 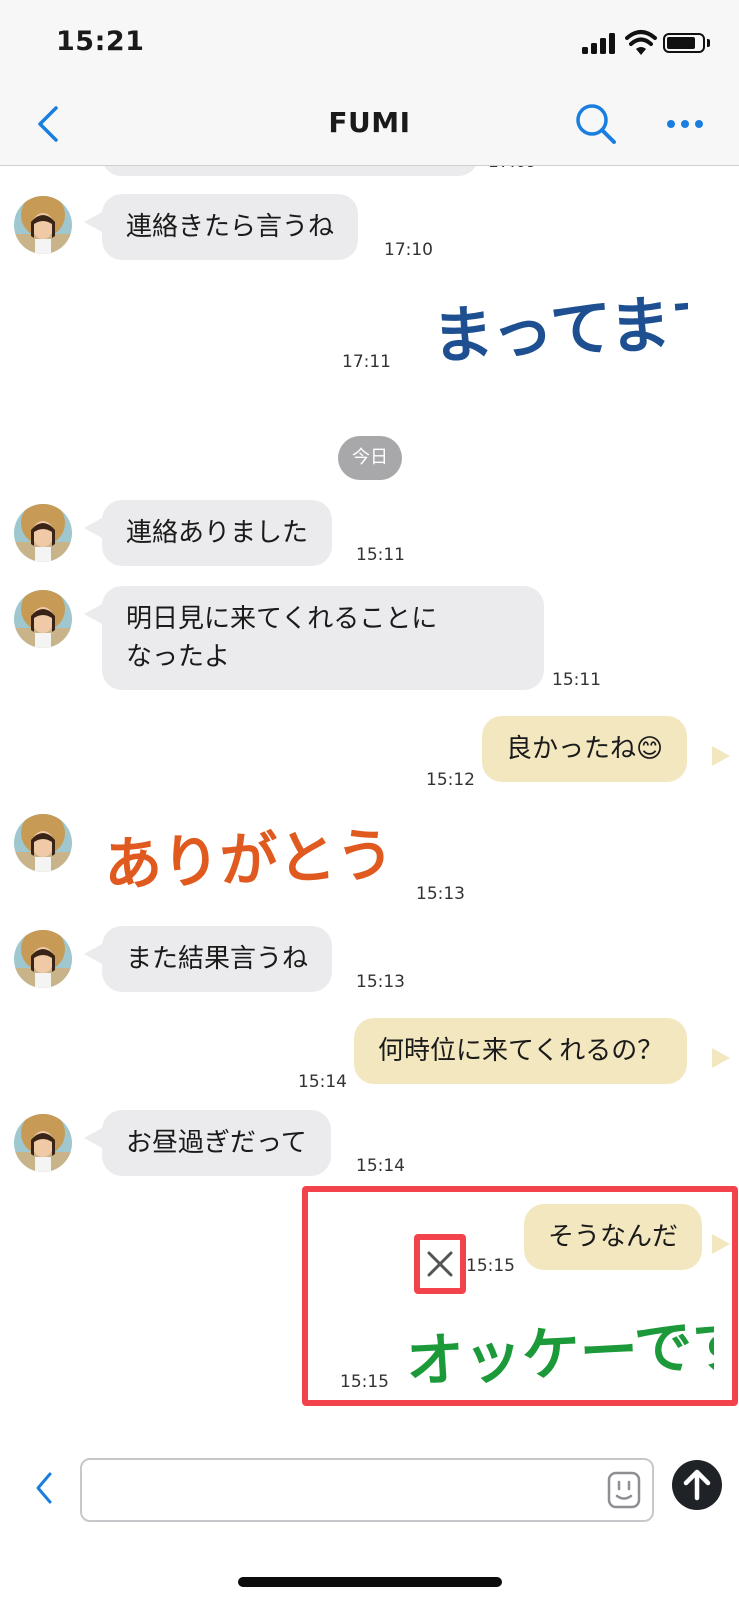 I want to click on battery-cap, so click(x=708, y=43).